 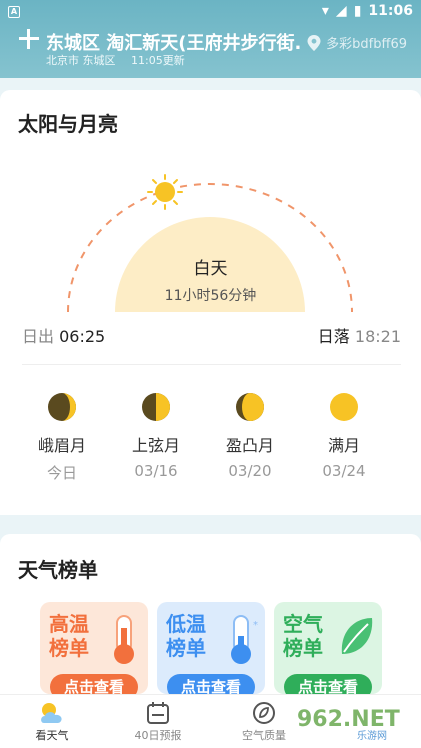 I want to click on location-pin-icon, so click(x=314, y=42).